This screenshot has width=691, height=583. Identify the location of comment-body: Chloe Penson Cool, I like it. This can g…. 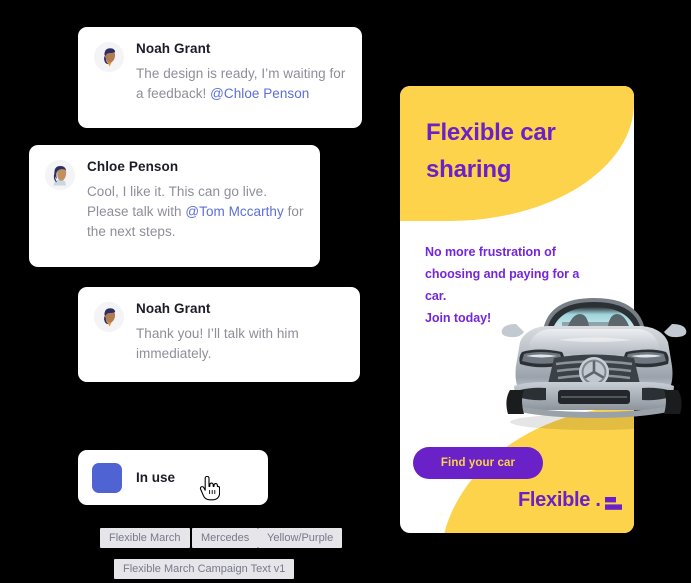
(195, 200).